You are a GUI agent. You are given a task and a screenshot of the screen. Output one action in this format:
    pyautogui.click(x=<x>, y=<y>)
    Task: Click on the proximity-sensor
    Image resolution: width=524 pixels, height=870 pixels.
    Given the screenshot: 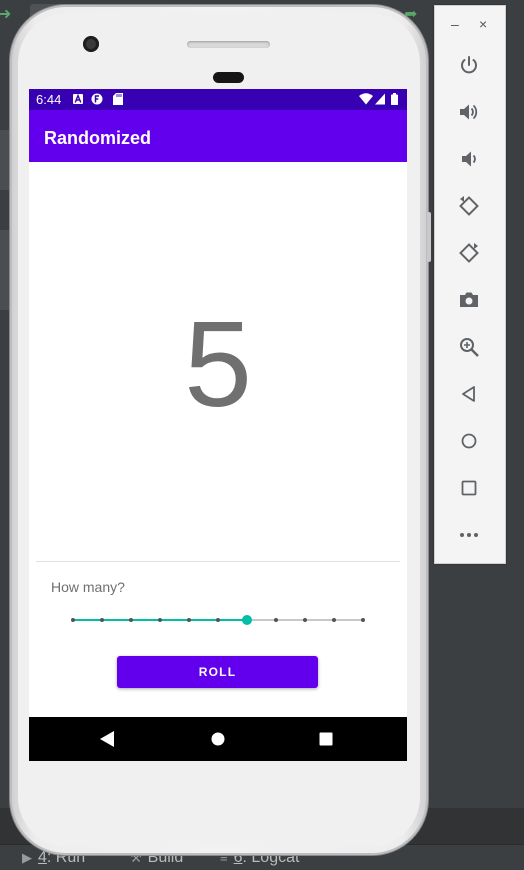 What is the action you would take?
    pyautogui.click(x=228, y=77)
    